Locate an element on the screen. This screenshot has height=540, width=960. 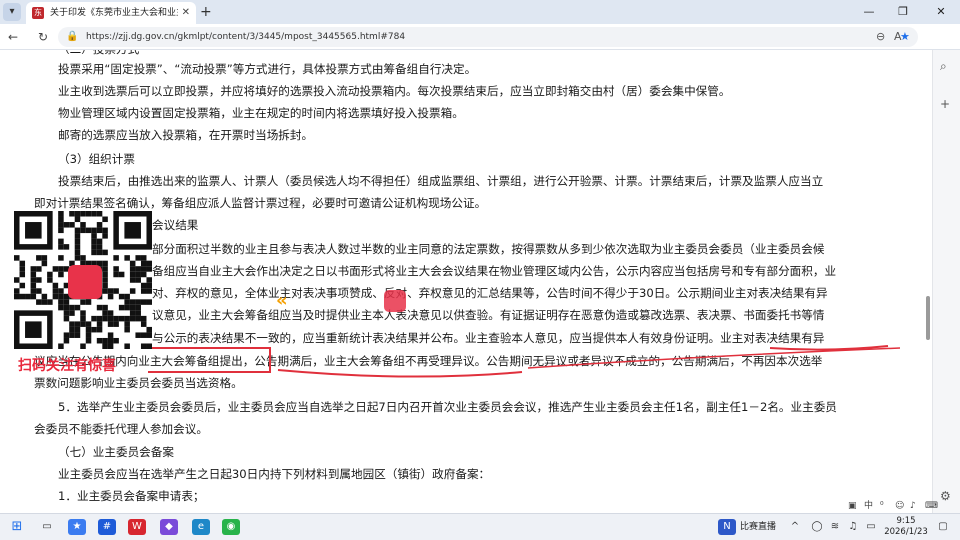
wechat-icon: ◉ is located at coordinates (231, 527).